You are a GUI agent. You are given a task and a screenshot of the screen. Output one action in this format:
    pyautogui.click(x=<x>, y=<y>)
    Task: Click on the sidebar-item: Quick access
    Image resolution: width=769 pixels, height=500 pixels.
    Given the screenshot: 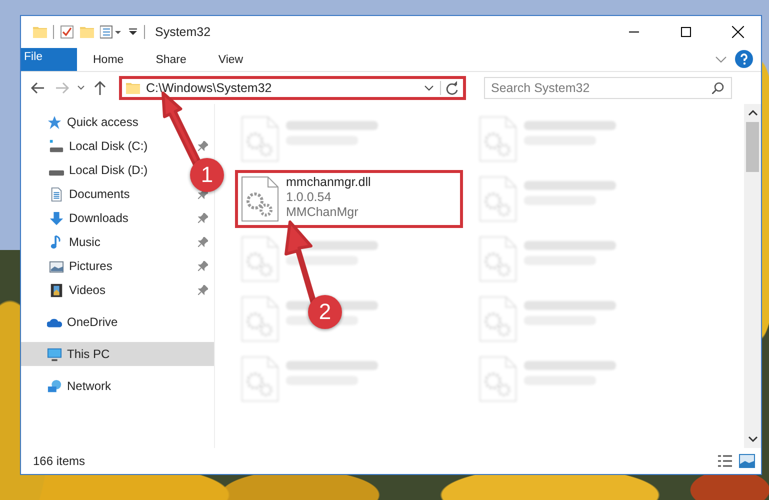 What is the action you would take?
    pyautogui.click(x=117, y=122)
    